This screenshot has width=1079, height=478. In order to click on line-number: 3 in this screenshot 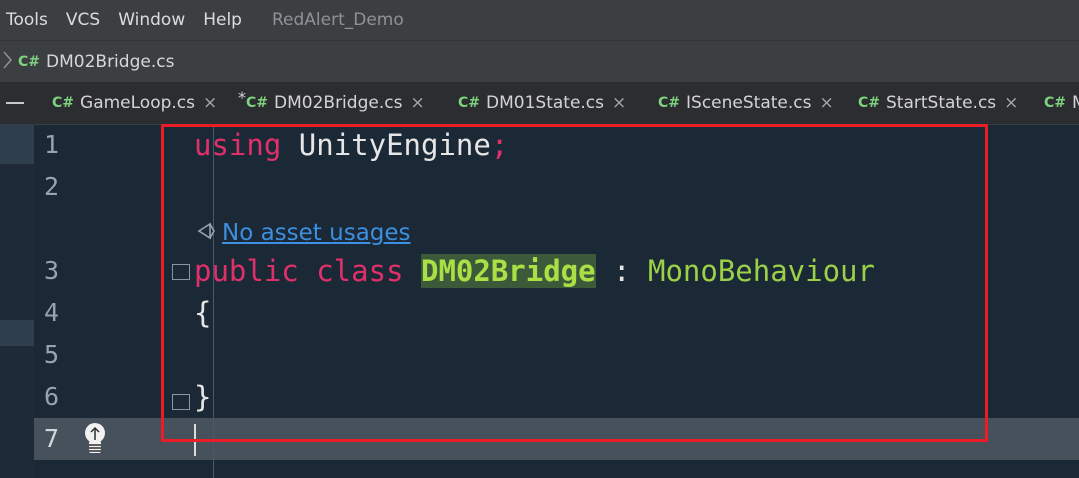, I will do `click(52, 270)`.